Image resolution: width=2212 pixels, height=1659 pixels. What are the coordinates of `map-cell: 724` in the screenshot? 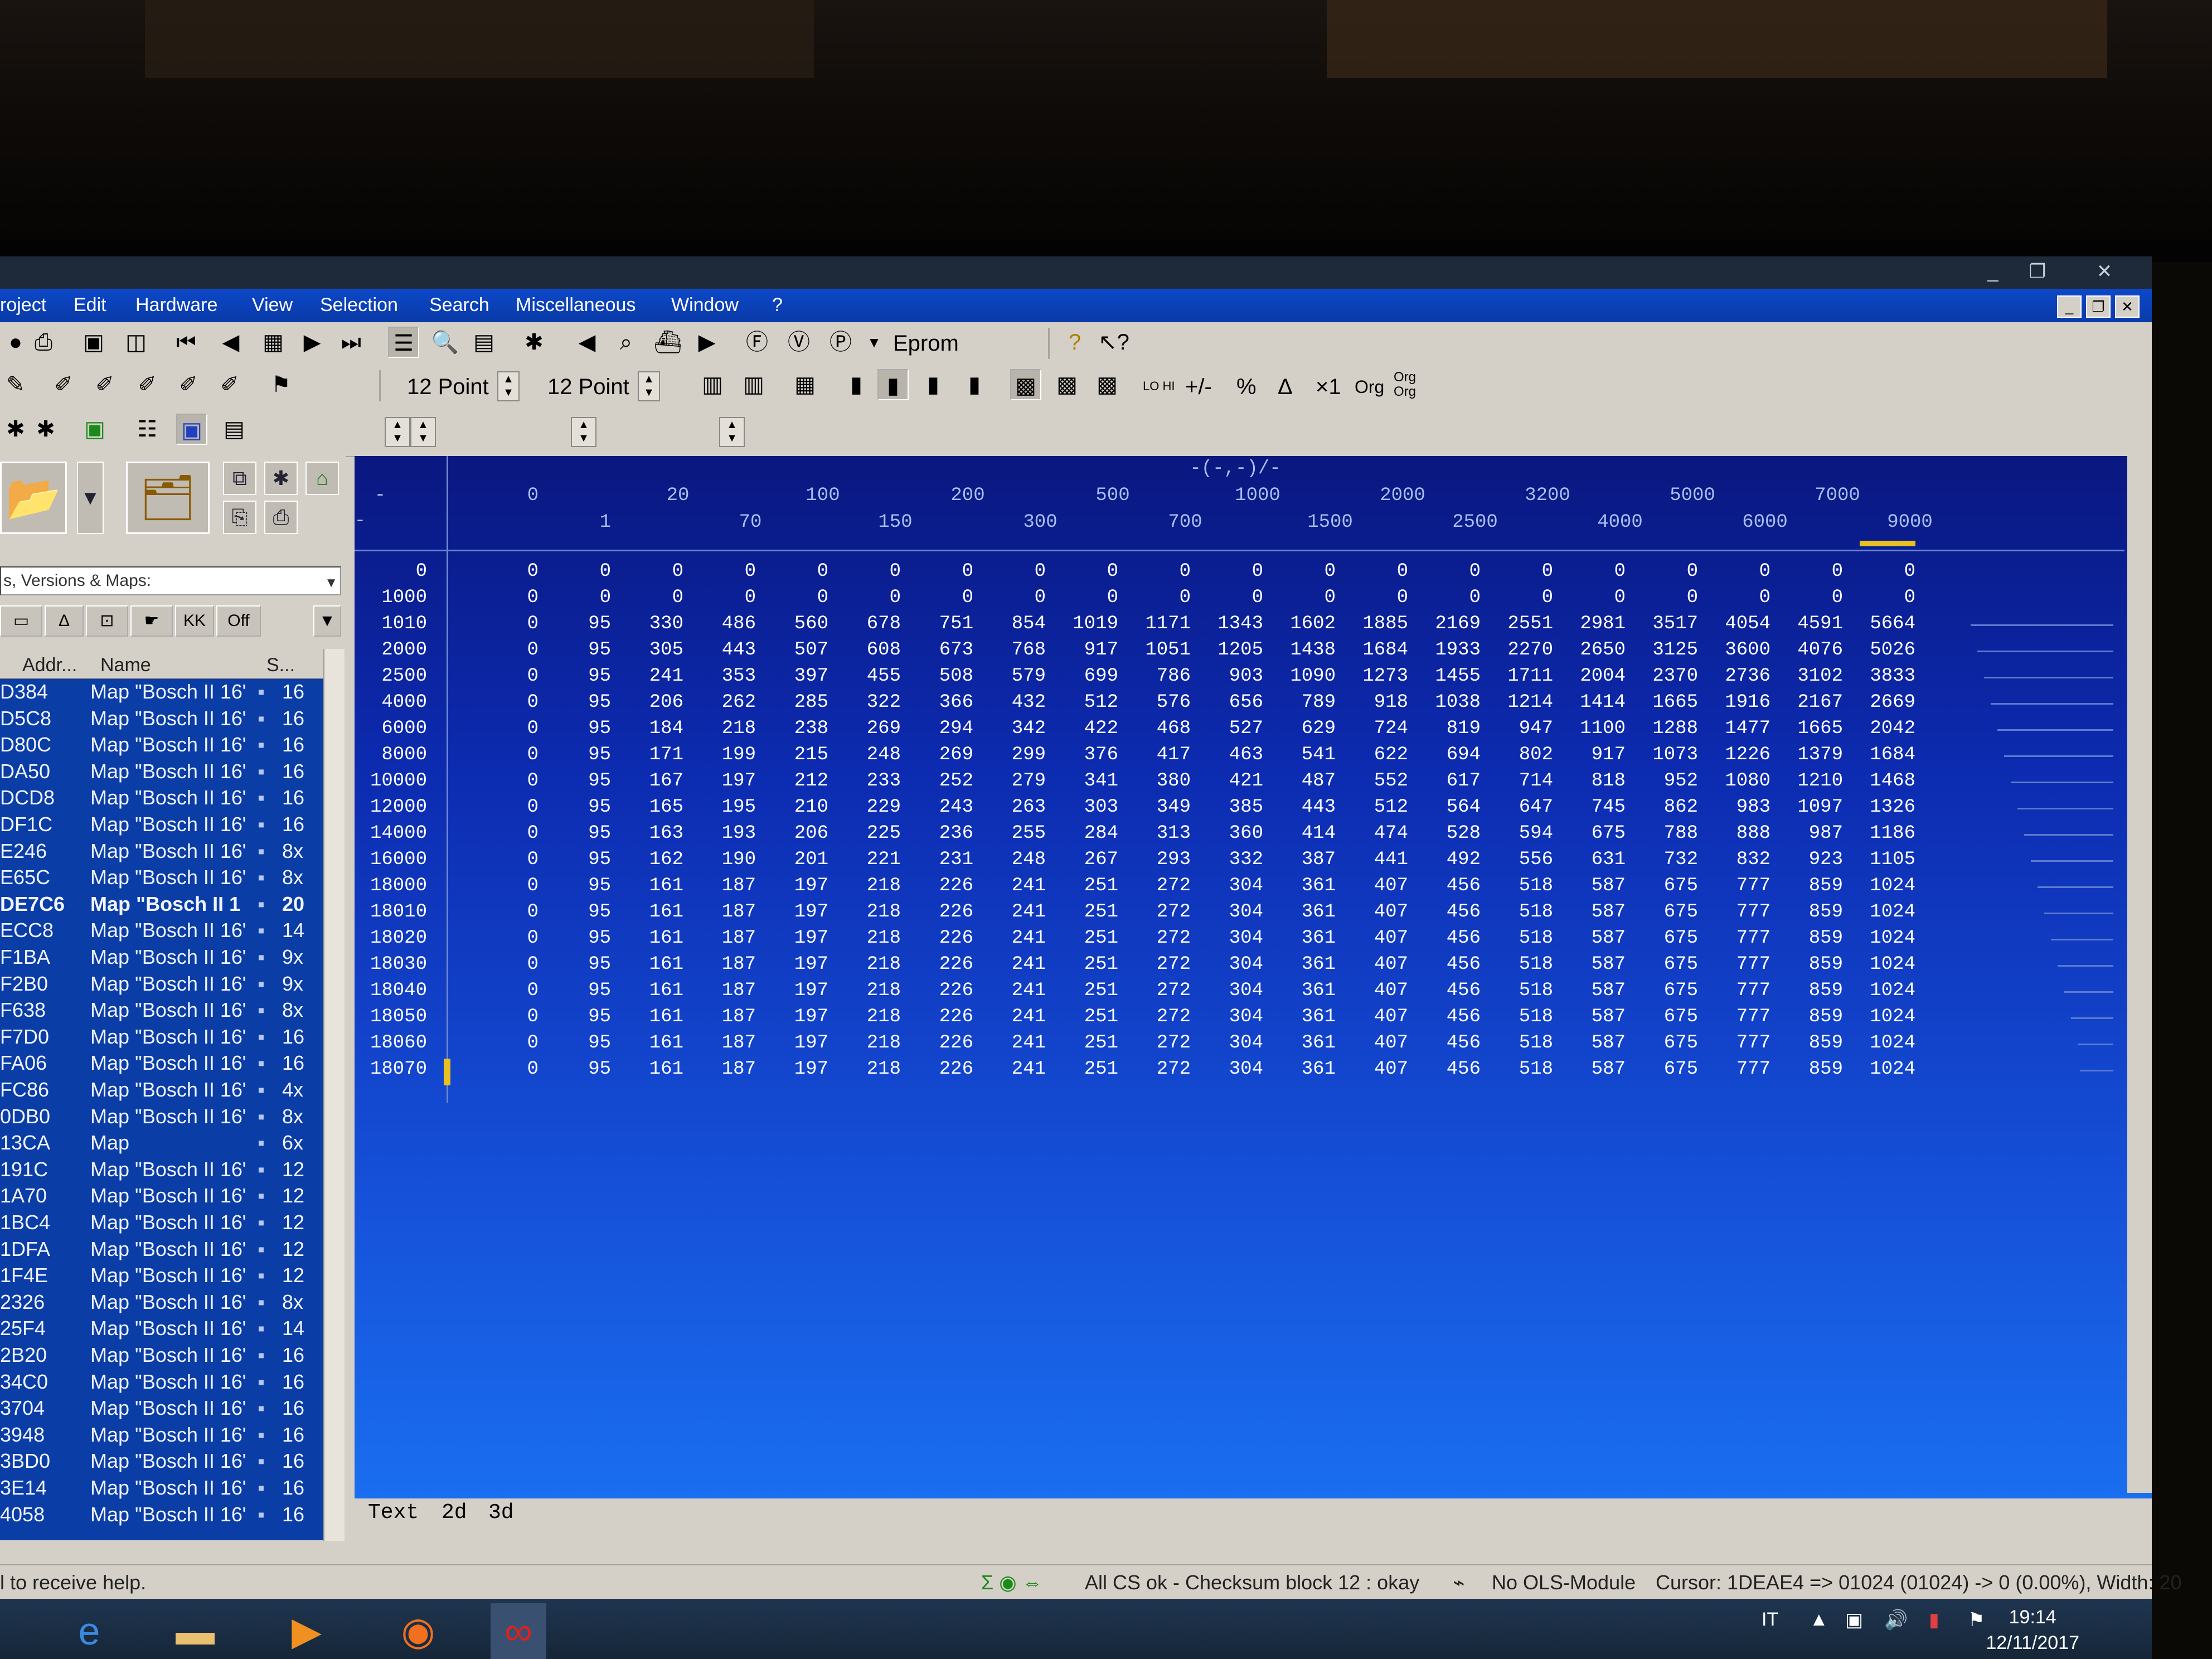 It's located at (1377, 728).